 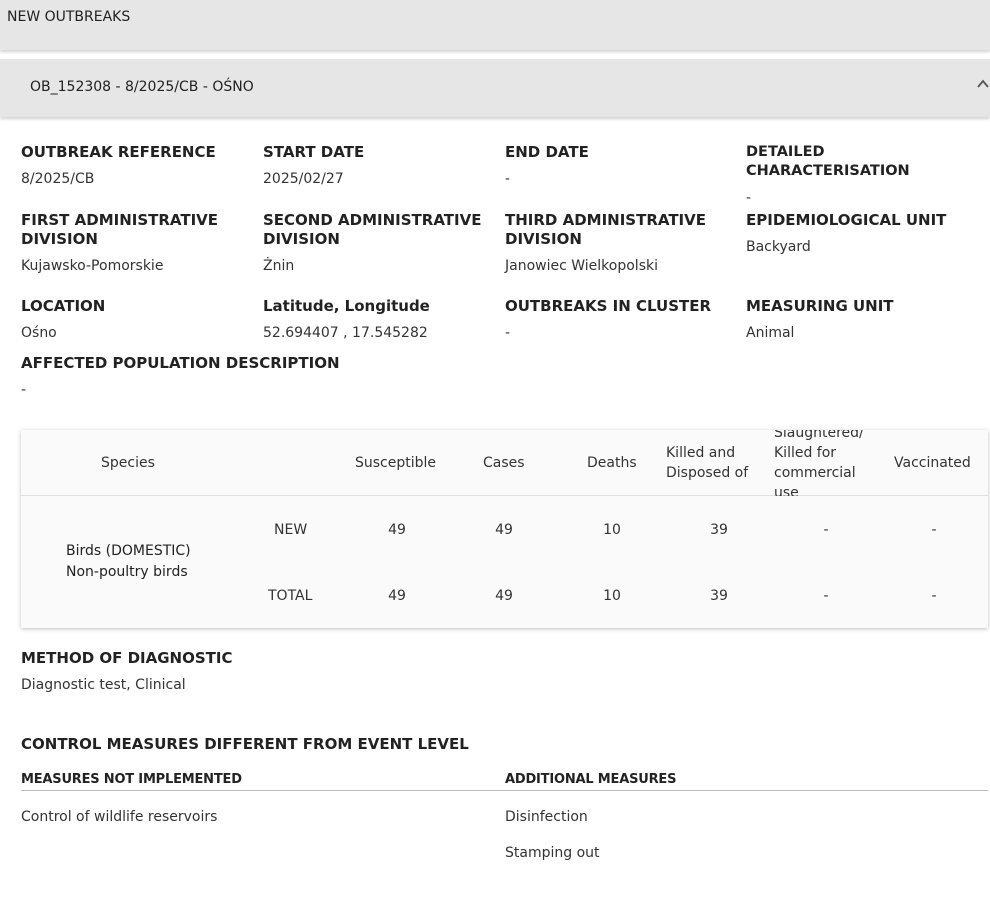 What do you see at coordinates (826, 596) in the screenshot?
I see `row-total-slaughtered: -` at bounding box center [826, 596].